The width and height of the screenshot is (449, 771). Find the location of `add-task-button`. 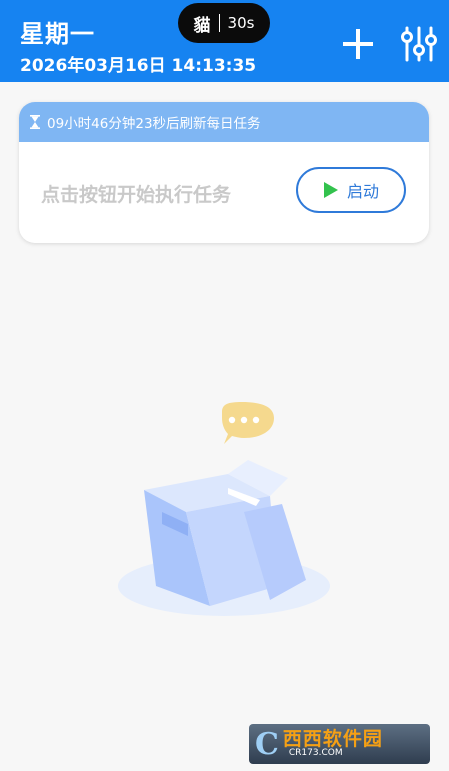

add-task-button is located at coordinates (358, 44).